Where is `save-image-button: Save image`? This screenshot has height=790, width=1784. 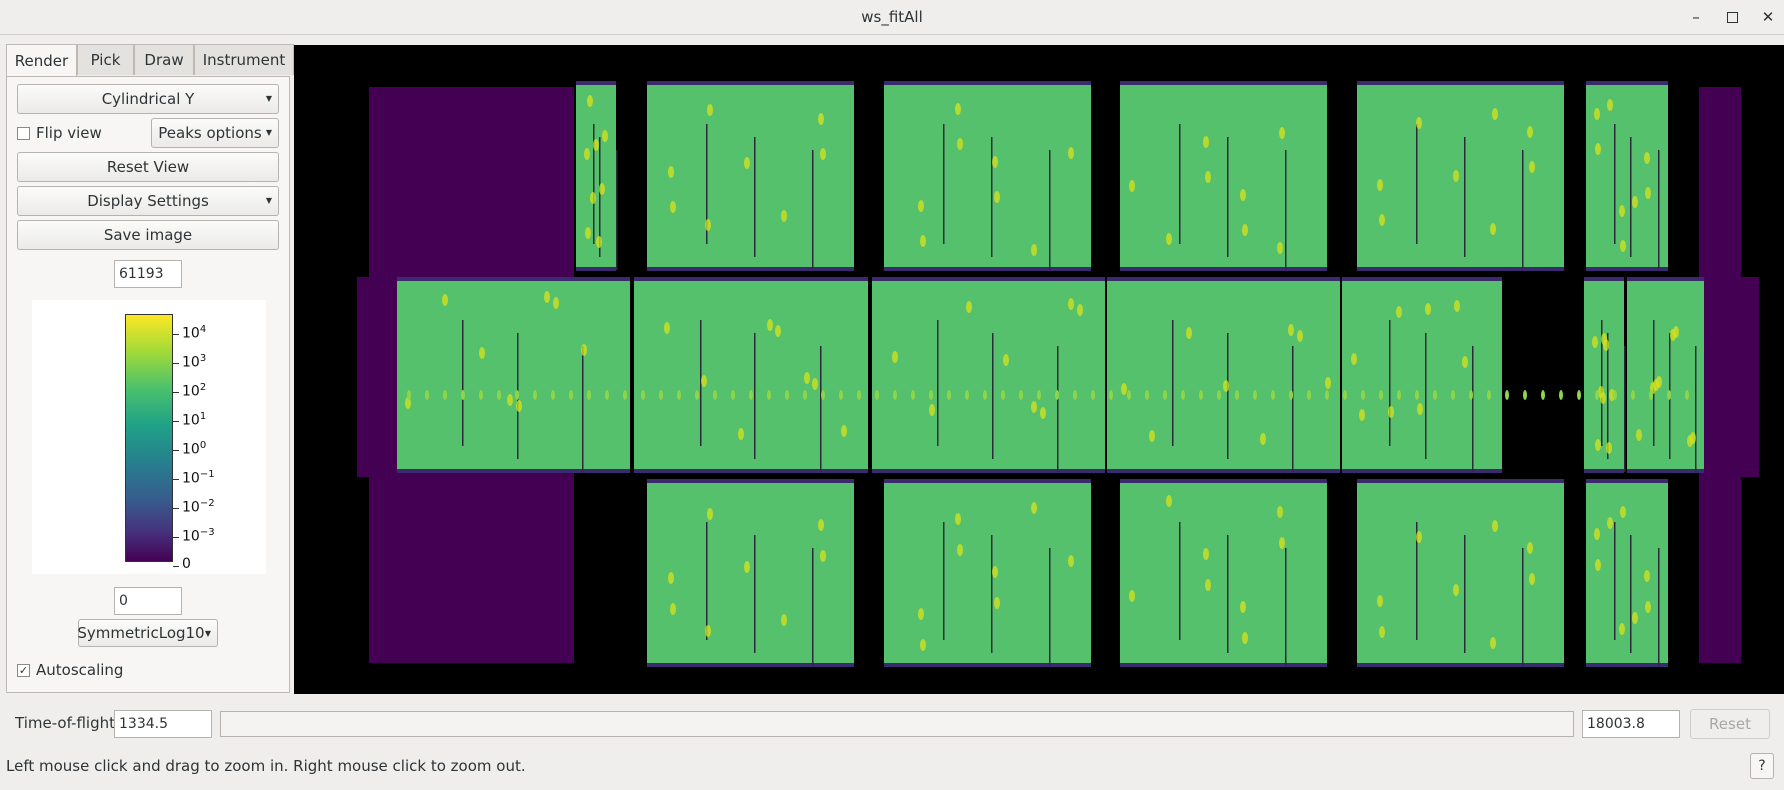
save-image-button: Save image is located at coordinates (148, 235).